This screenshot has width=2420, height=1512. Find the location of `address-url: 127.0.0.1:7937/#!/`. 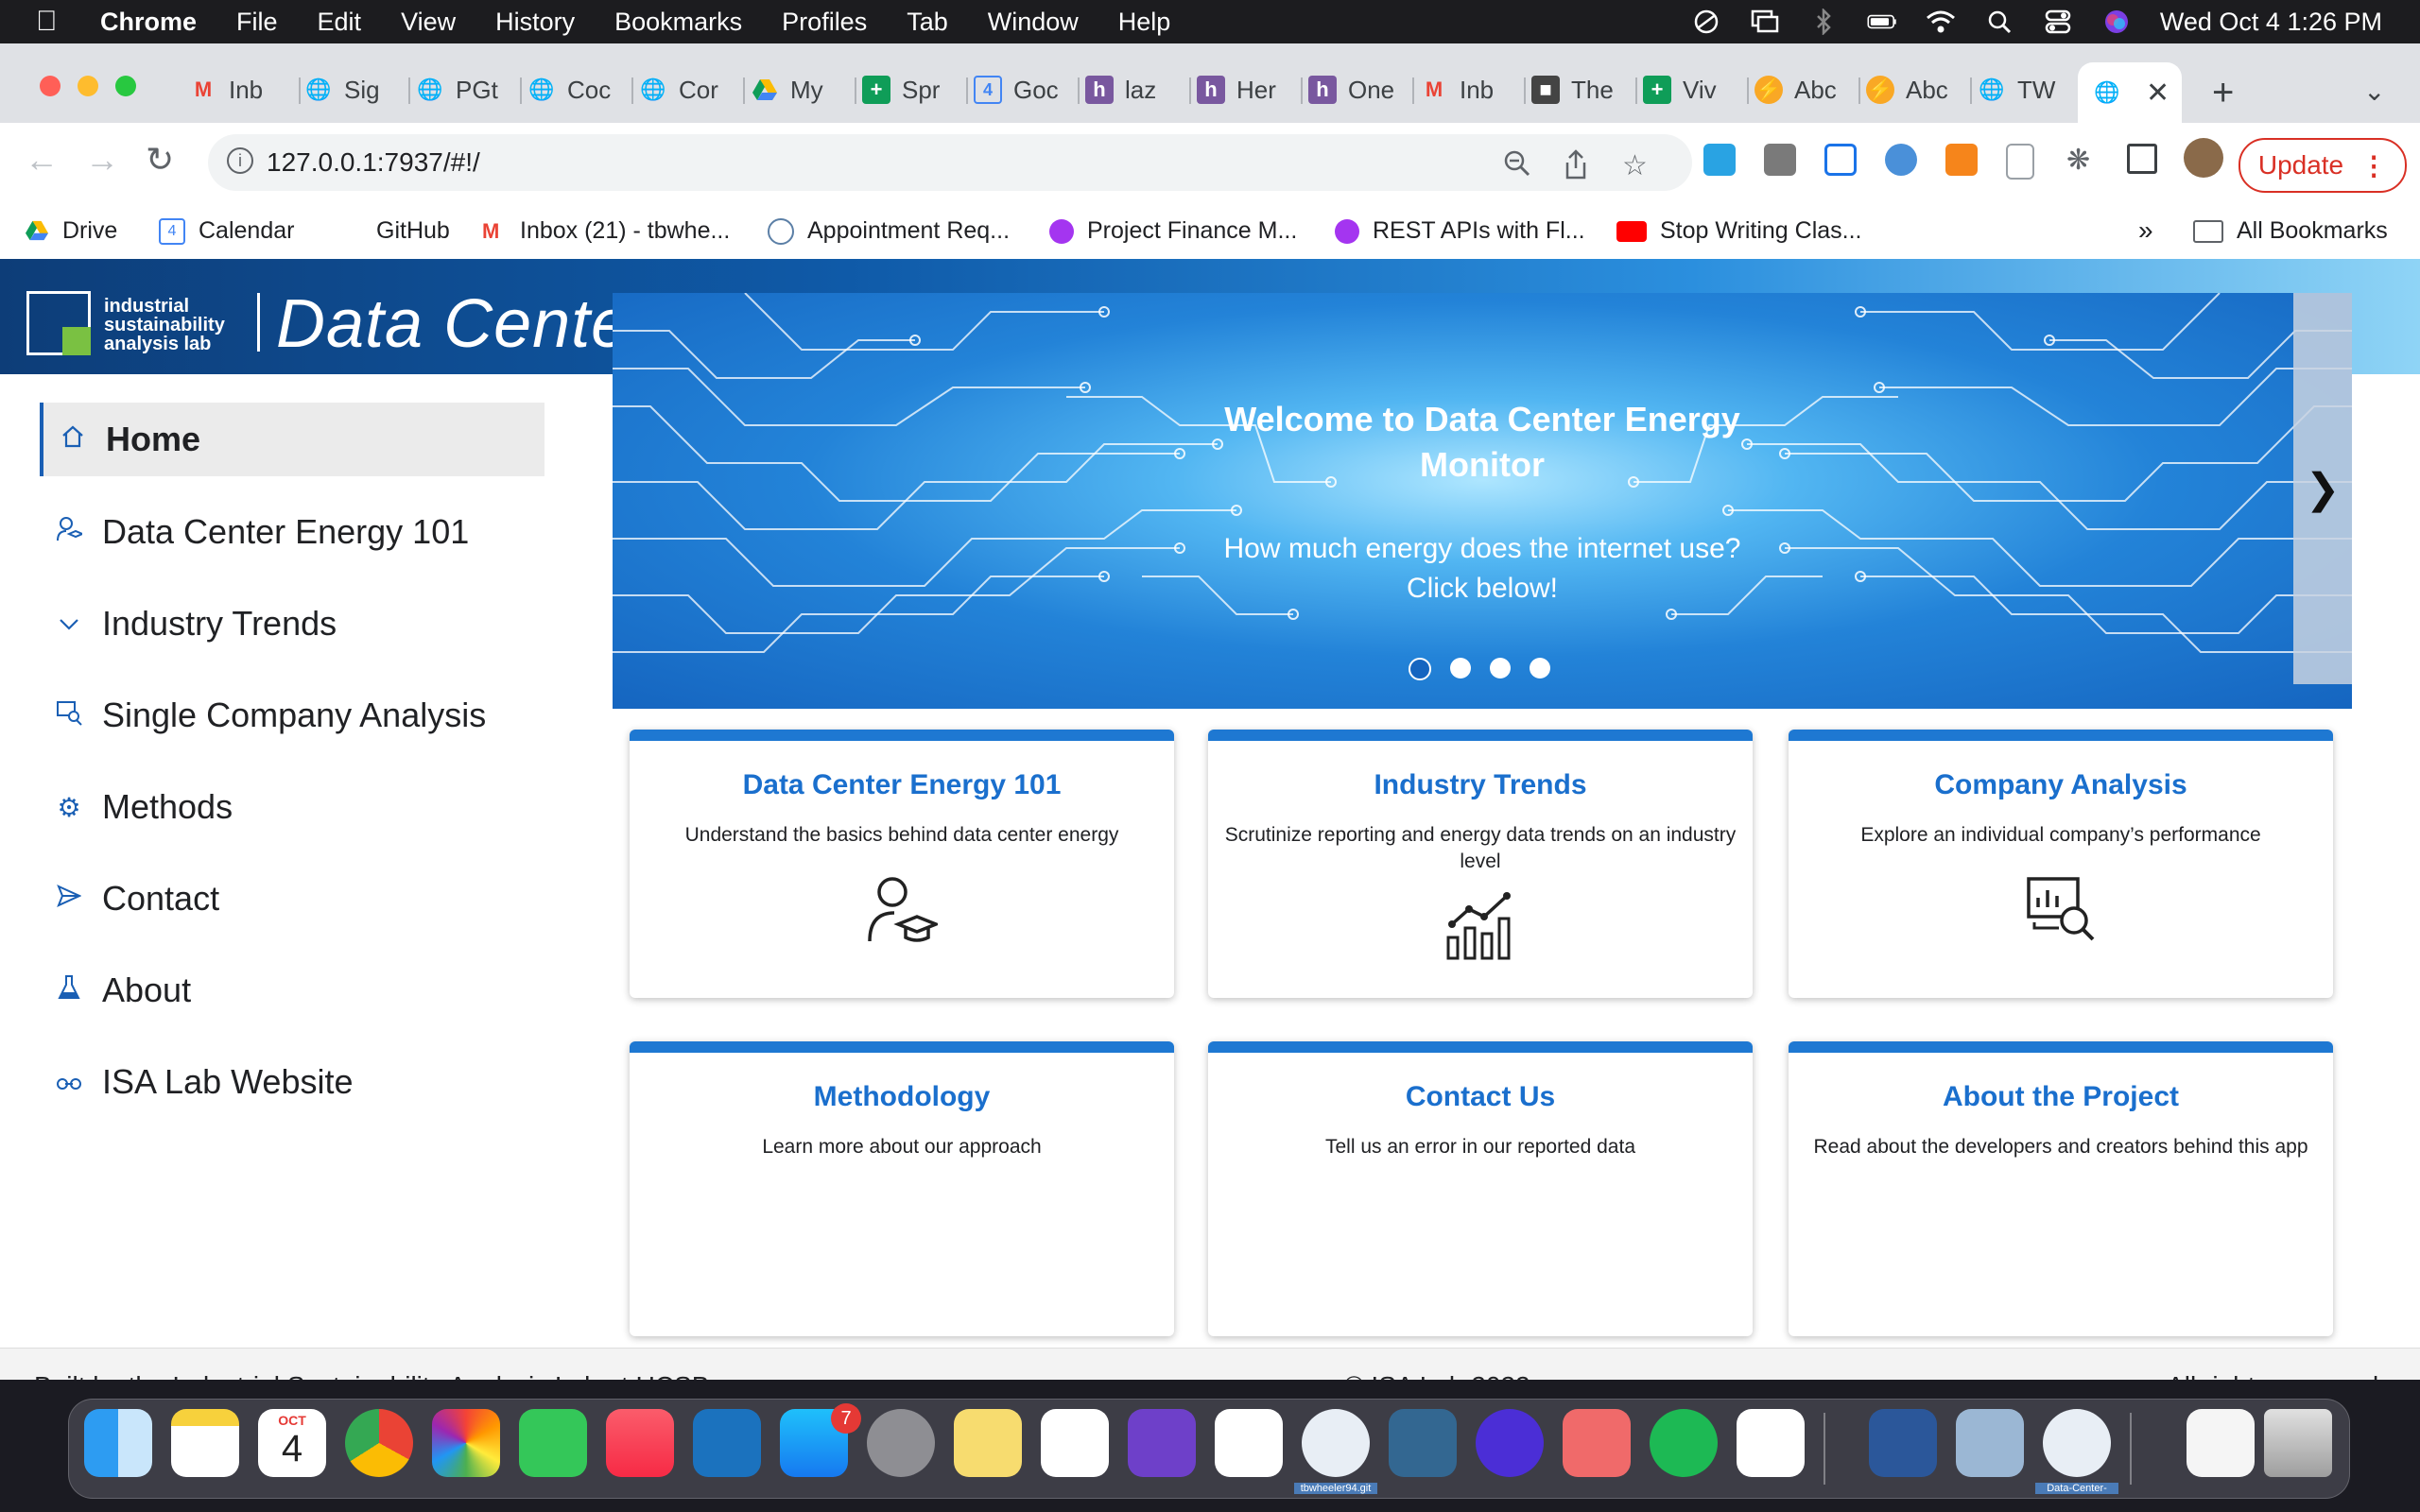

address-url: 127.0.0.1:7937/#!/ is located at coordinates (373, 162).